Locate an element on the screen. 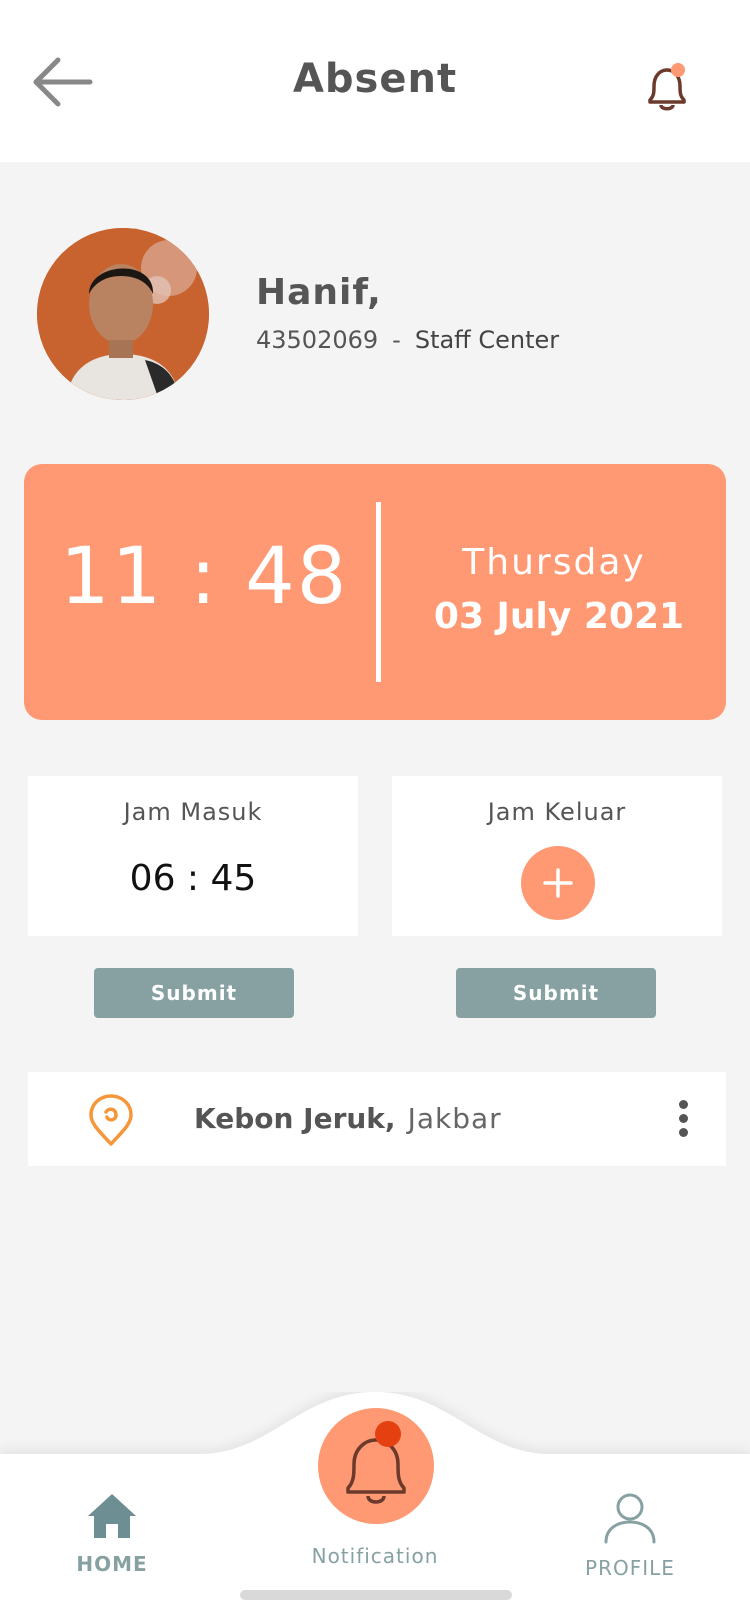  notification-button is located at coordinates (667, 87).